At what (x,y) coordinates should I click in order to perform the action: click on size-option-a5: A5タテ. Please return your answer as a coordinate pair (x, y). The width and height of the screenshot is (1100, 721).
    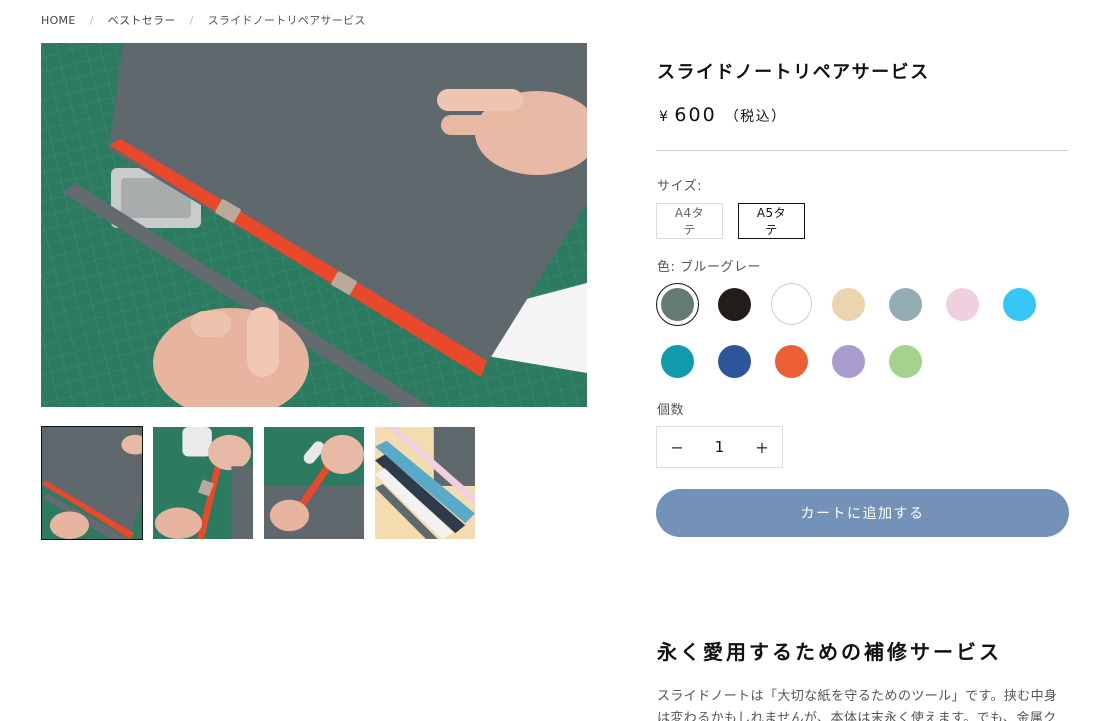
    Looking at the image, I should click on (771, 221).